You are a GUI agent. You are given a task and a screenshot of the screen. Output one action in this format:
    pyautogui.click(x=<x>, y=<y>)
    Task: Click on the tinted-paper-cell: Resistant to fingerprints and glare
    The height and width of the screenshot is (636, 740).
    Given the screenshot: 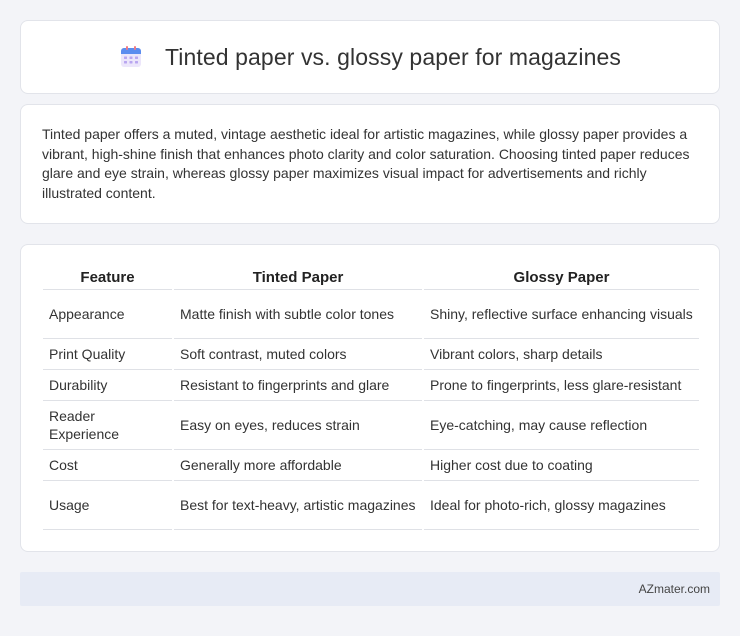 What is the action you would take?
    pyautogui.click(x=297, y=385)
    